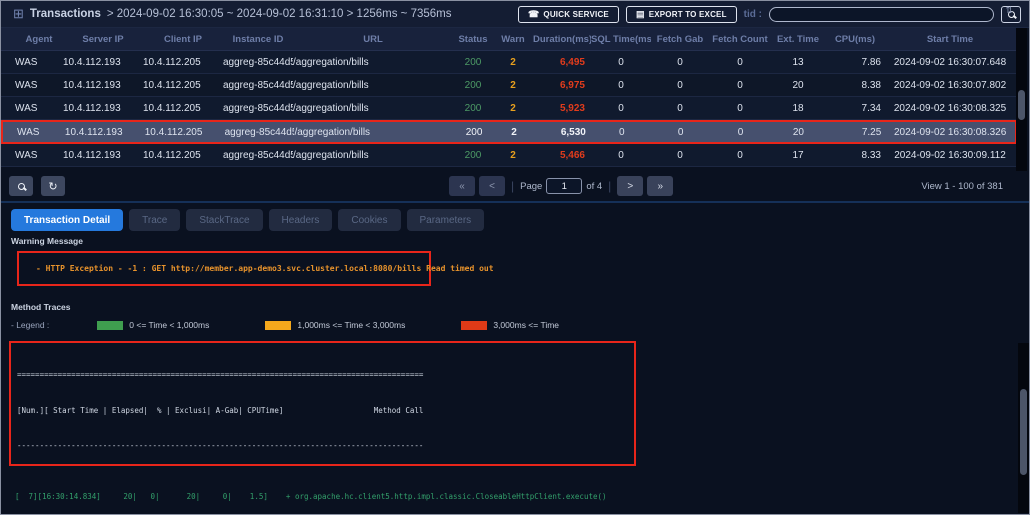 The width and height of the screenshot is (1030, 515). Describe the element at coordinates (369, 220) in the screenshot. I see `tab-cookies: Cookies` at that location.